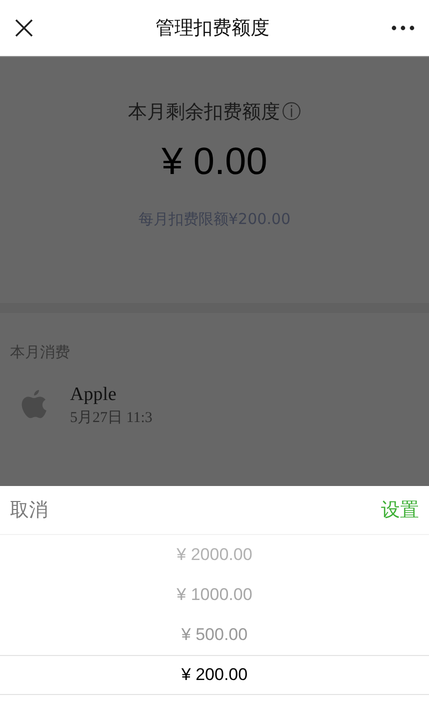  What do you see at coordinates (214, 595) in the screenshot?
I see `picker-option: ¥ 1000.00` at bounding box center [214, 595].